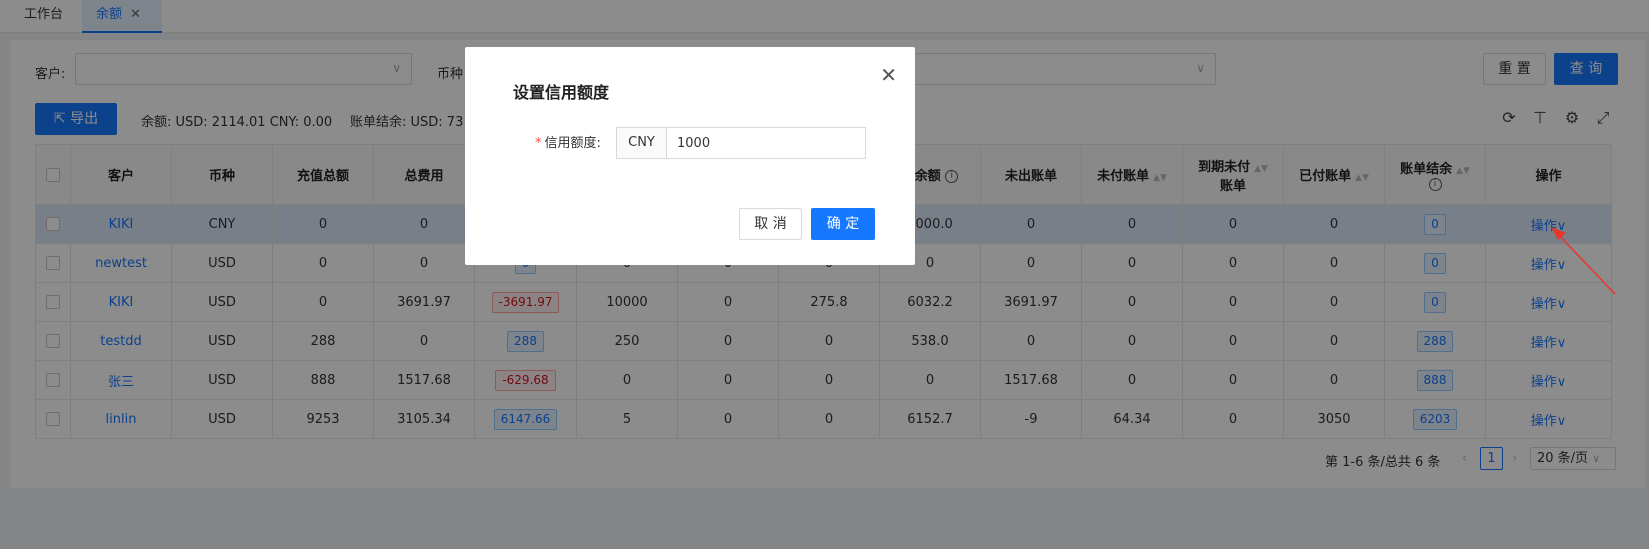 The height and width of the screenshot is (549, 1649). Describe the element at coordinates (538, 143) in the screenshot. I see `required-mark: *` at that location.